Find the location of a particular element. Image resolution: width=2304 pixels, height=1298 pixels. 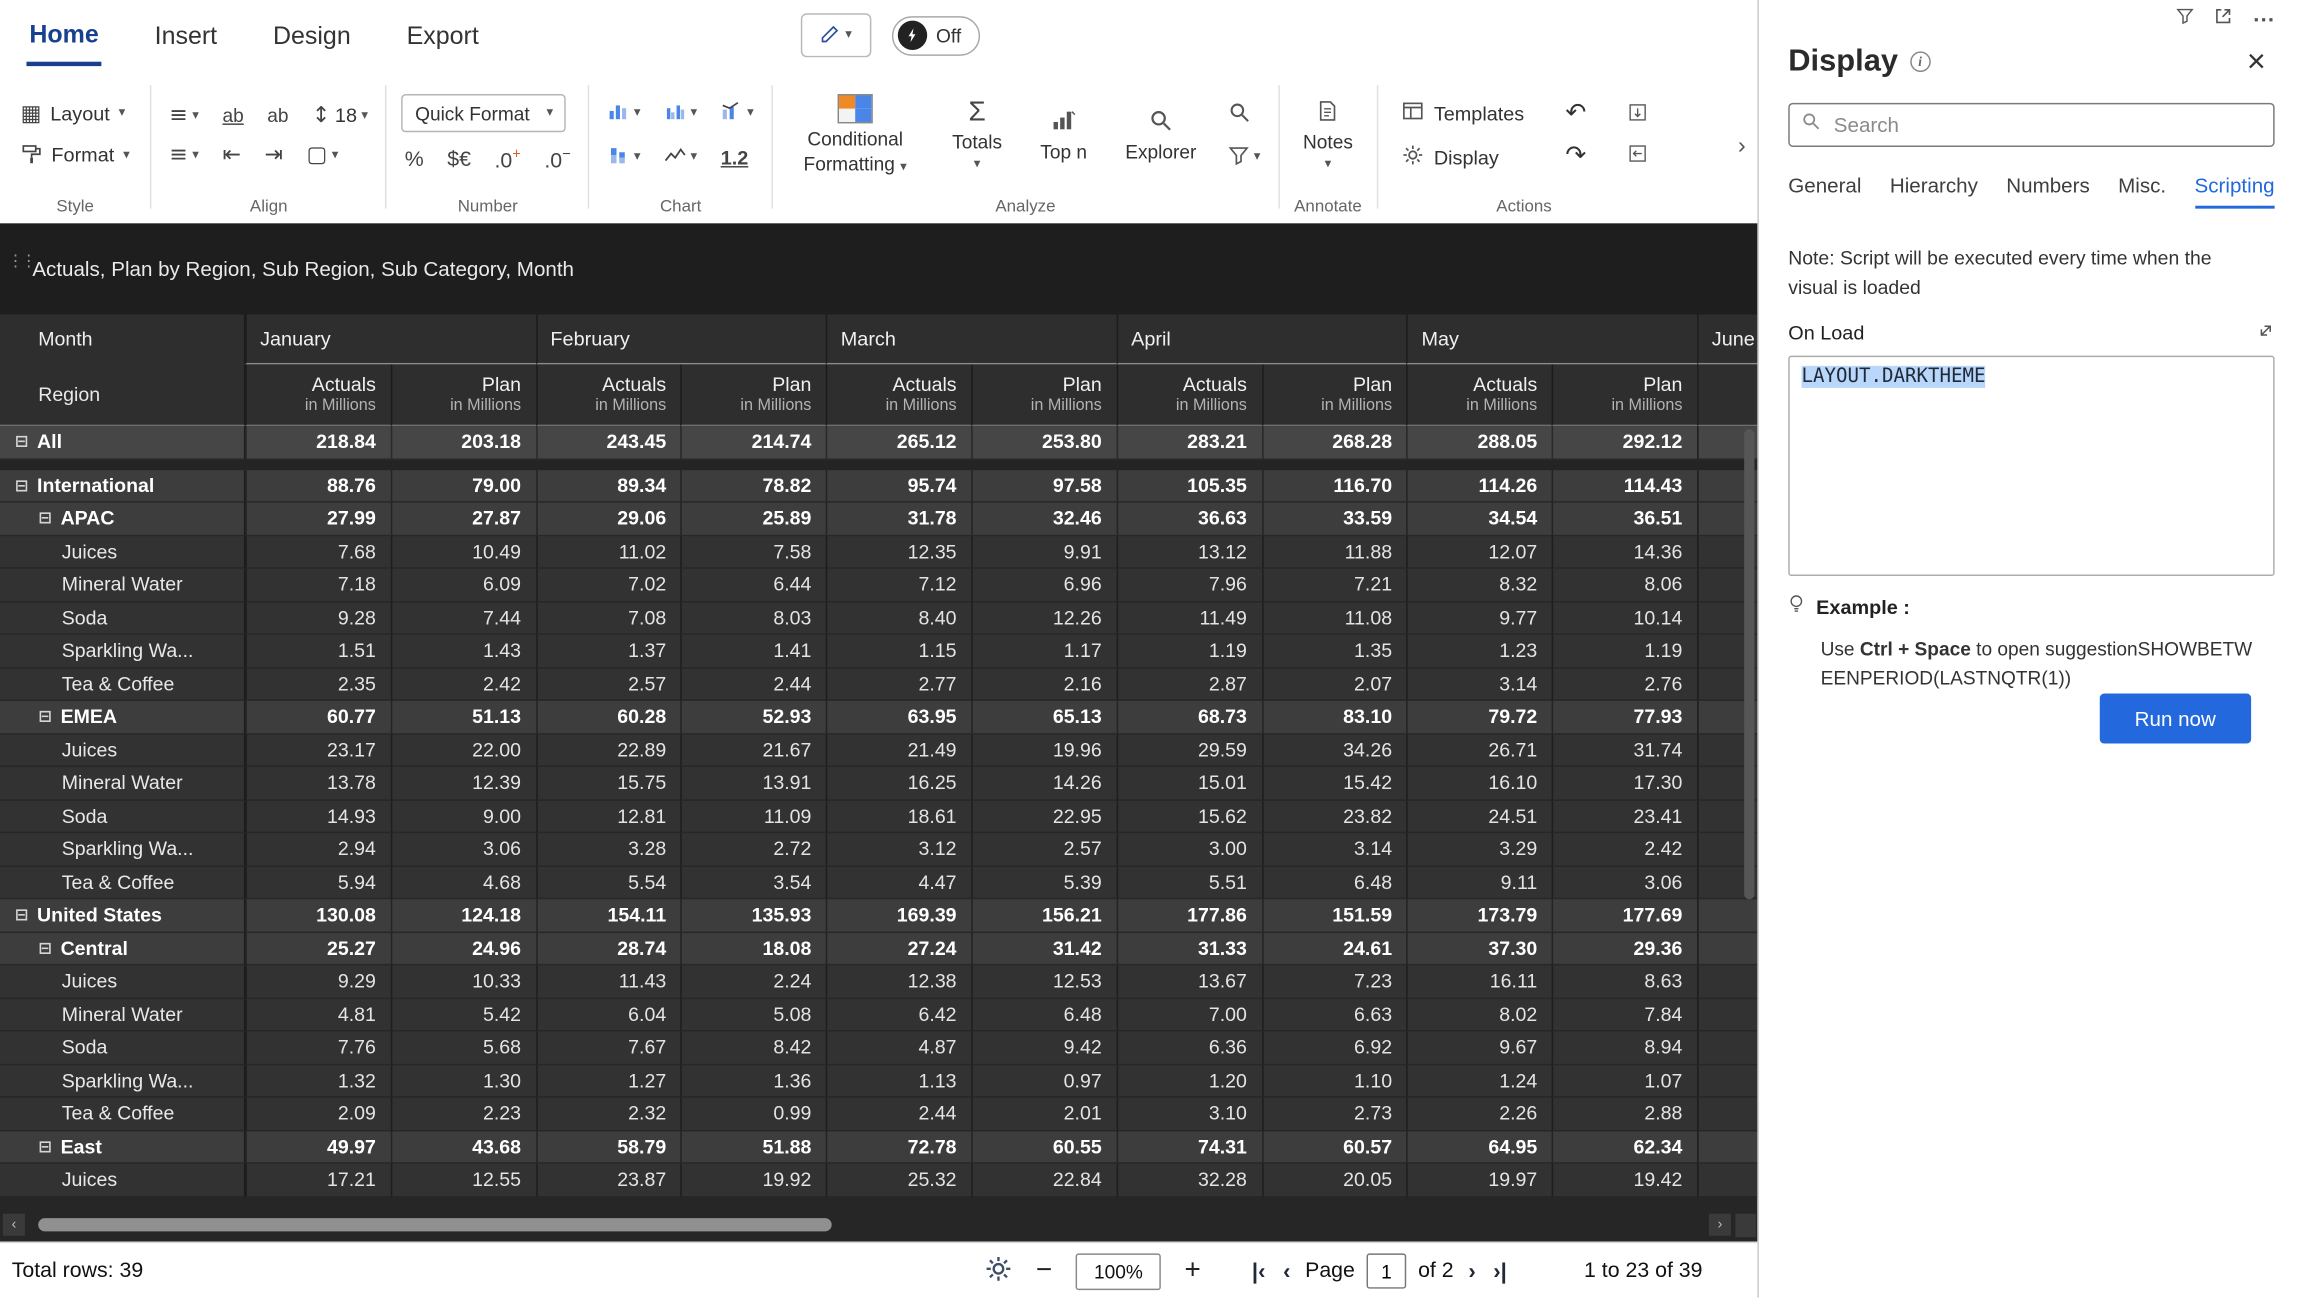

value-cell: 7.44 is located at coordinates (463, 618).